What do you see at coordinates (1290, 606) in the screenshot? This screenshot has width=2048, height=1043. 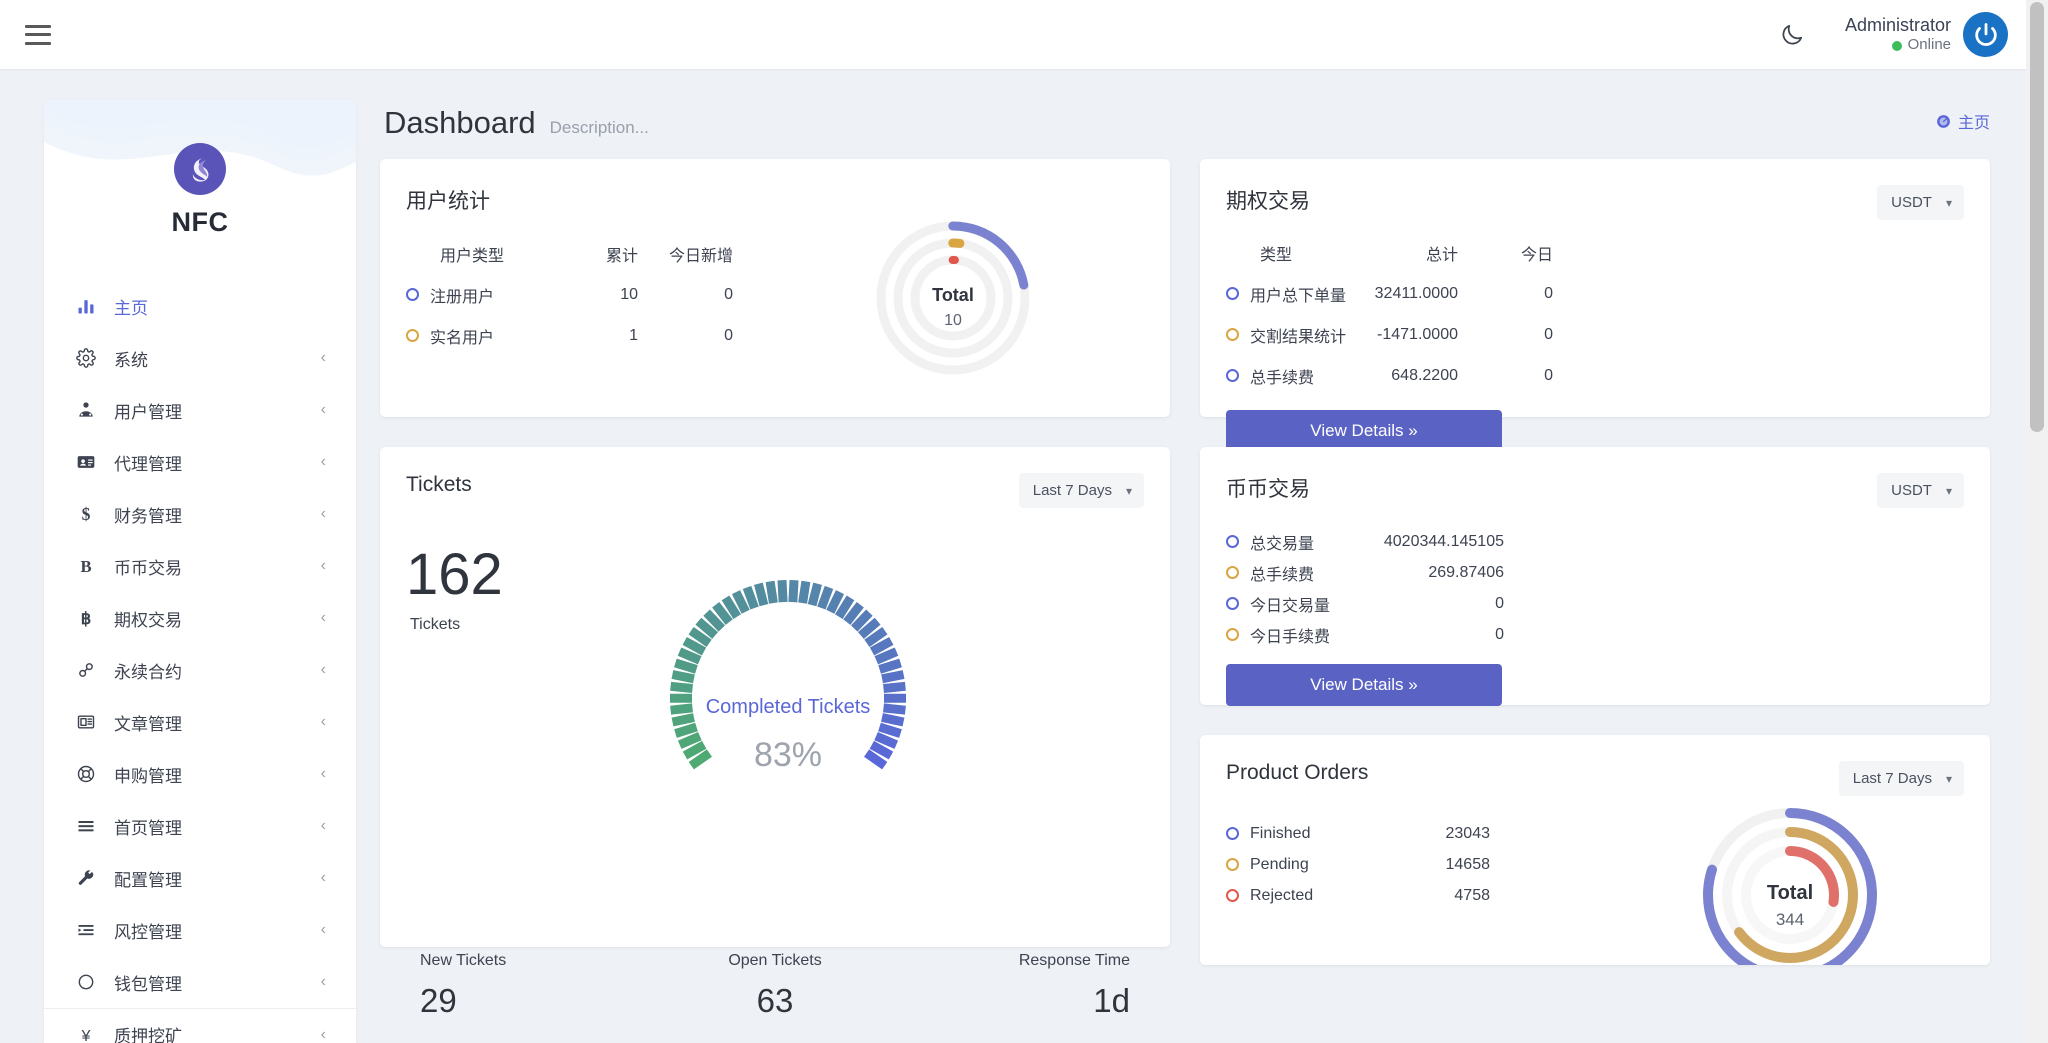 I see `row-label: 今日交易量` at bounding box center [1290, 606].